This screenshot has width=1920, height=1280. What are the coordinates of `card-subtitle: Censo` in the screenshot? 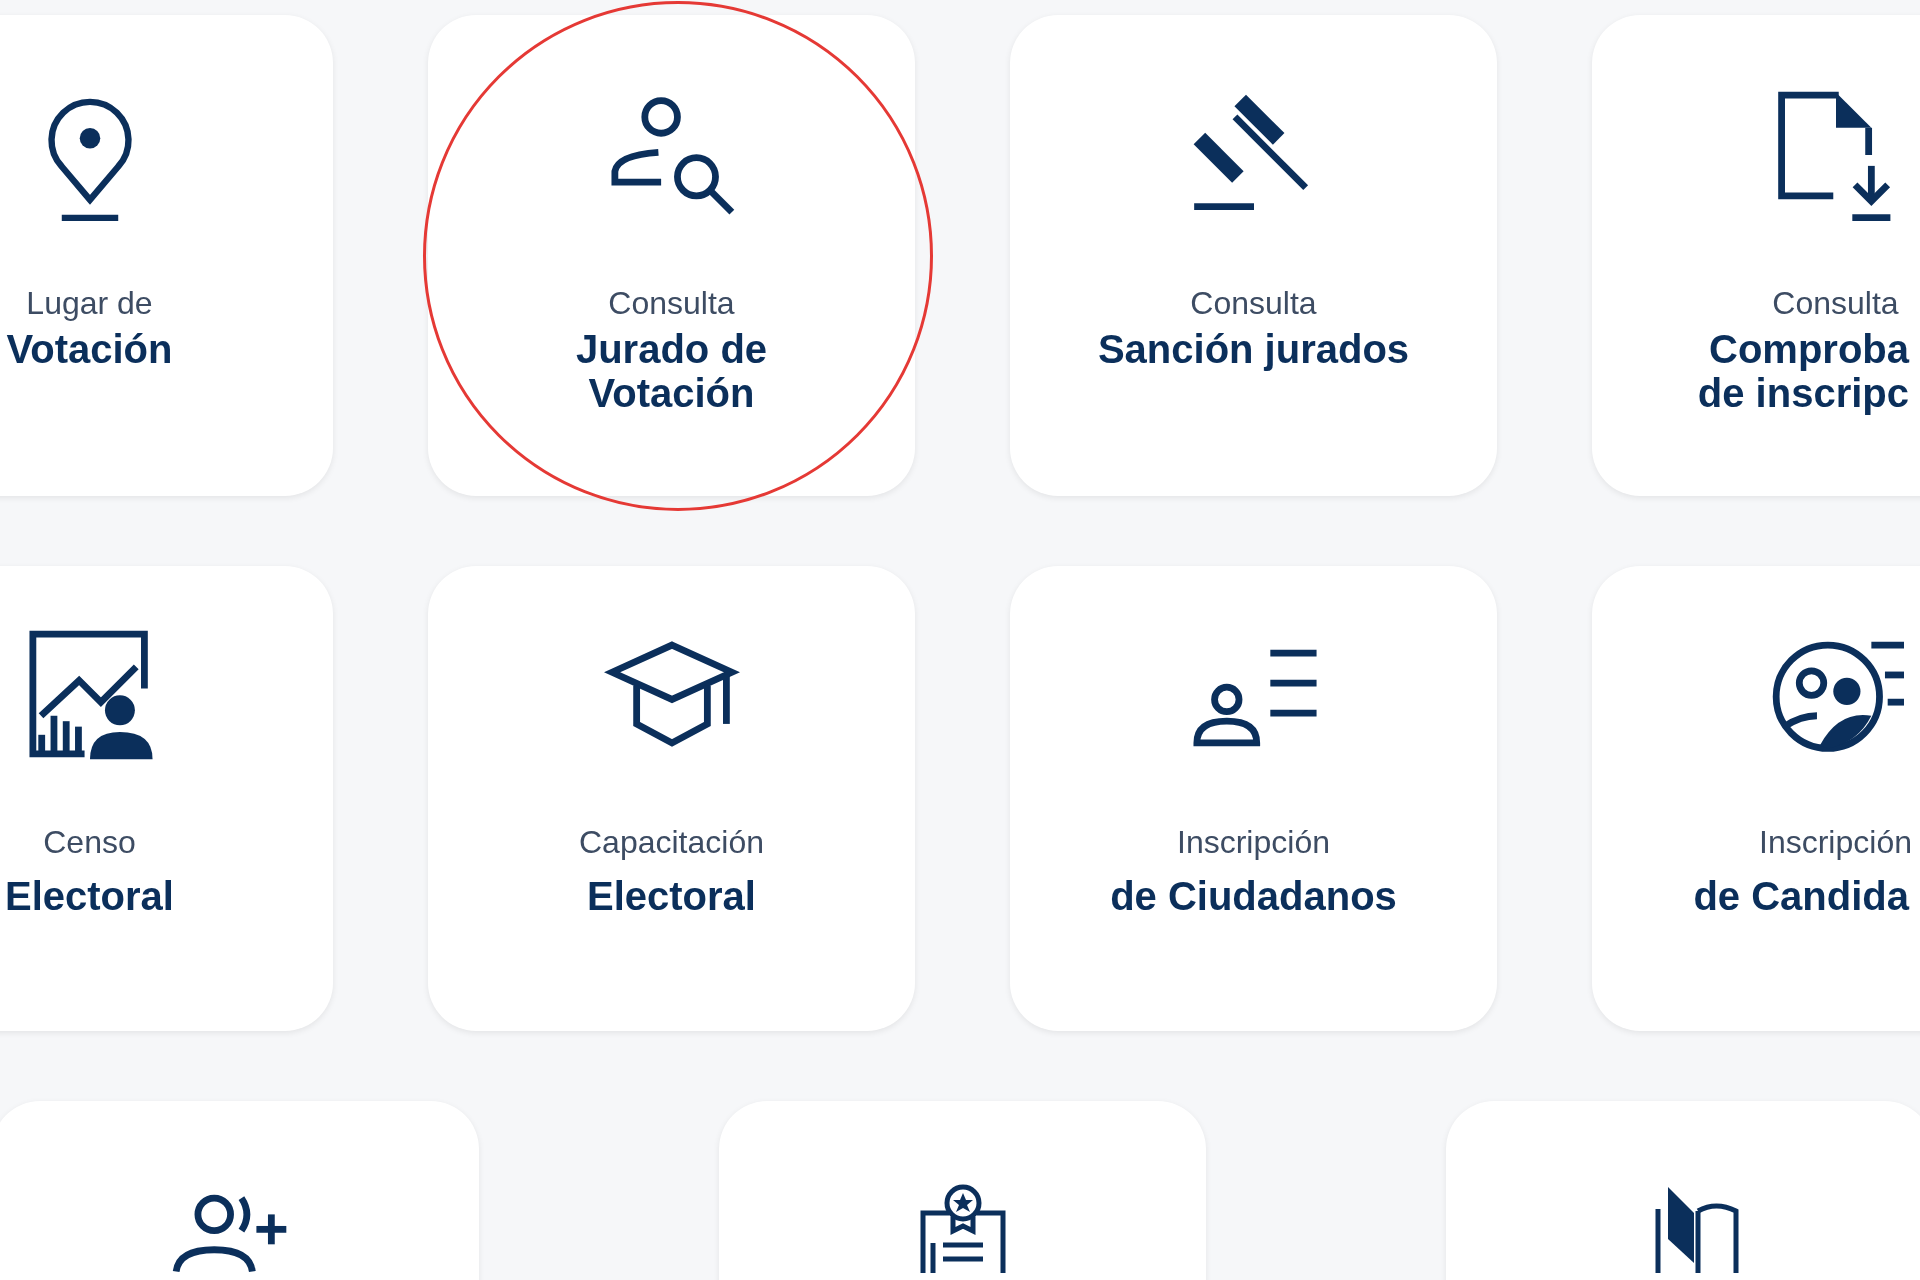 It's located at (89, 842).